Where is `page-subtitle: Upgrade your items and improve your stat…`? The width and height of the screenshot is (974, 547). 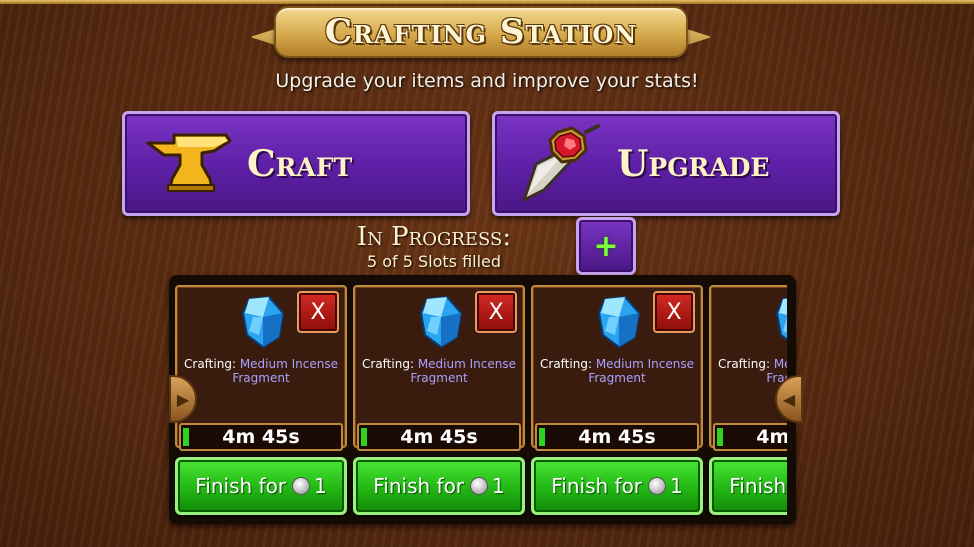 page-subtitle: Upgrade your items and improve your stat… is located at coordinates (487, 81).